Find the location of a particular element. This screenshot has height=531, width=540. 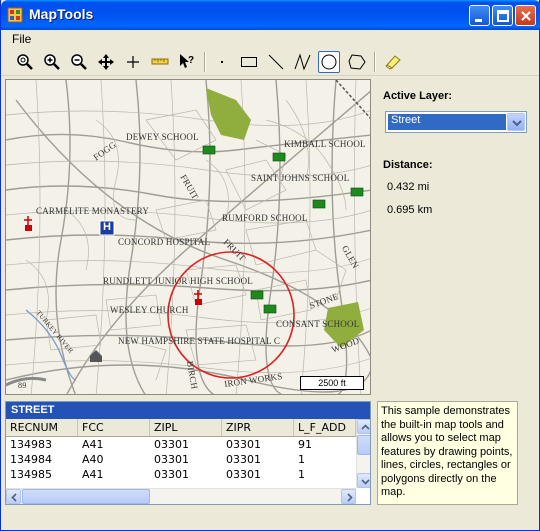

vertical-scrollbar is located at coordinates (363, 453).